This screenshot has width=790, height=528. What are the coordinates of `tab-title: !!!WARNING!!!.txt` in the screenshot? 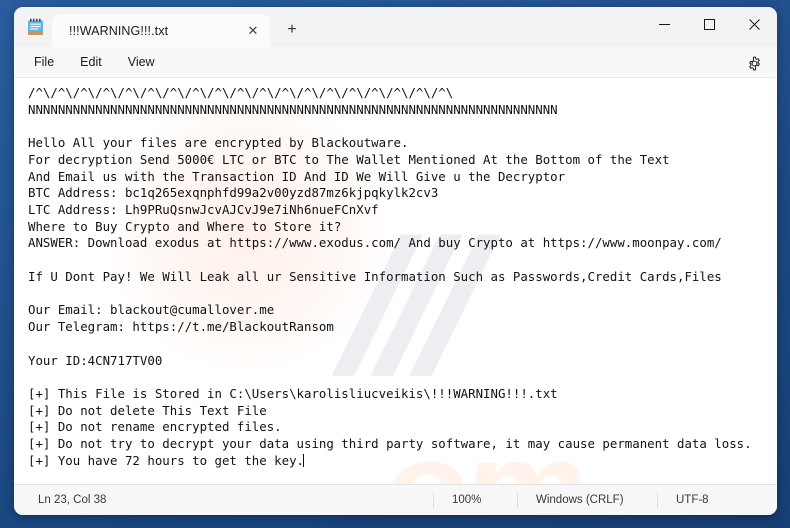 It's located at (119, 30).